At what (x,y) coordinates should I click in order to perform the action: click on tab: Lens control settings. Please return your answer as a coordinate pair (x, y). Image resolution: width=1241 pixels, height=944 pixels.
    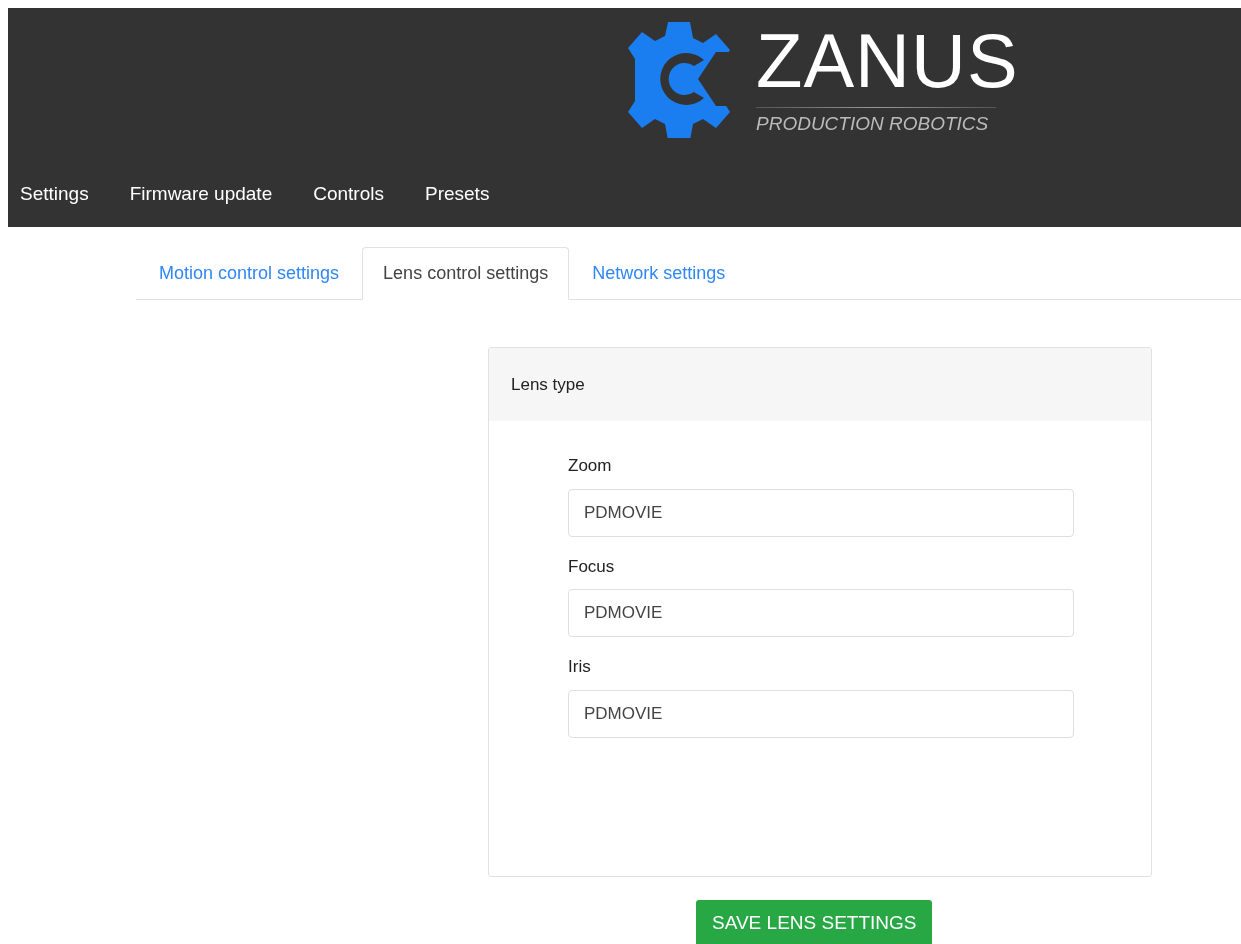
    Looking at the image, I should click on (466, 273).